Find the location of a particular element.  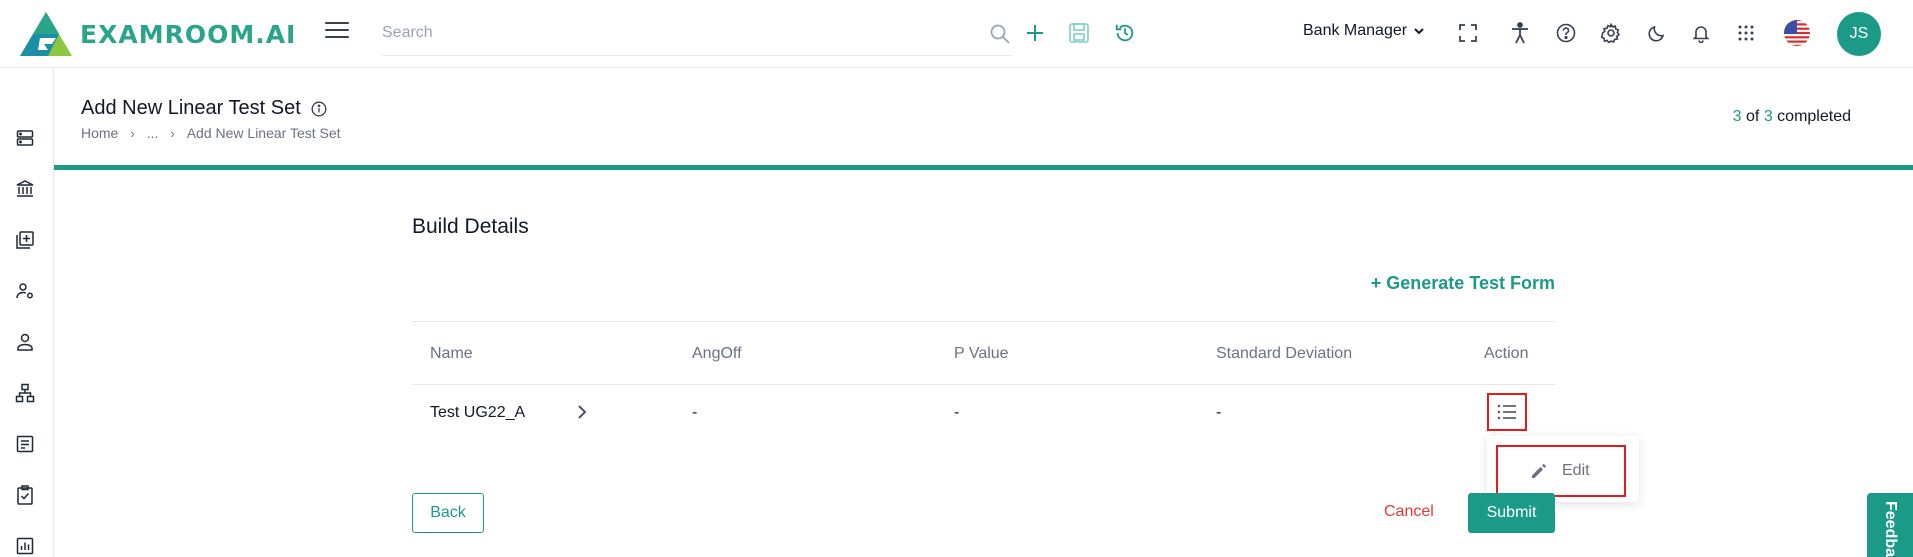

list-icon is located at coordinates (1506, 412).